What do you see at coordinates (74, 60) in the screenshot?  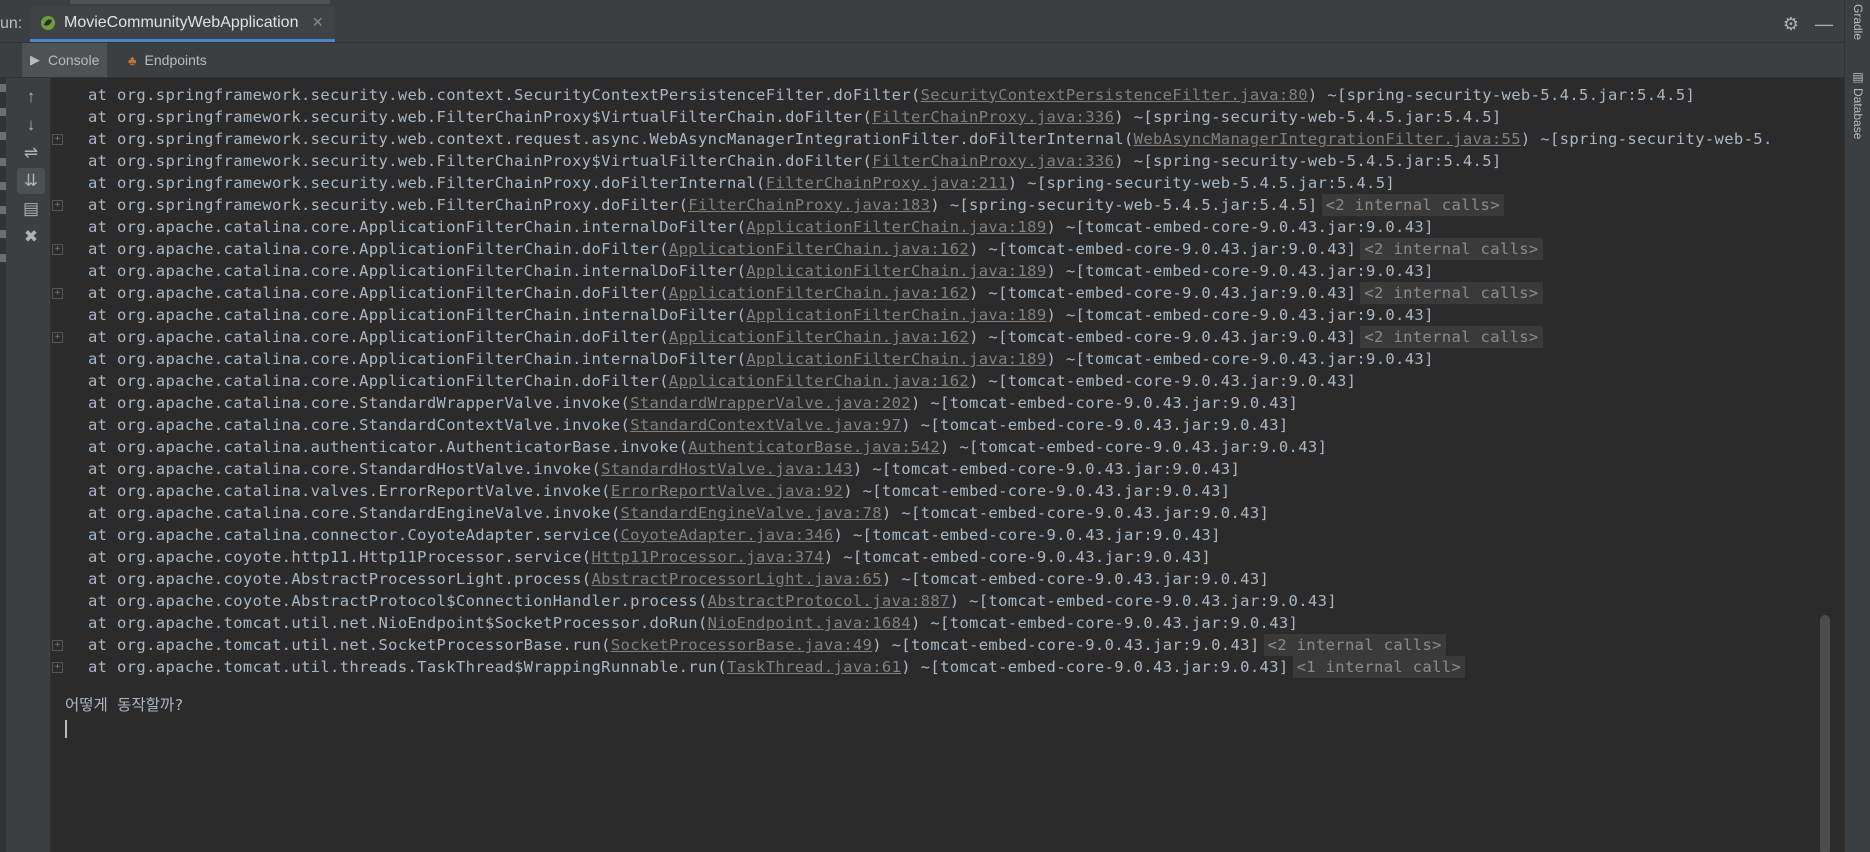 I see `tab-console-label: Console` at bounding box center [74, 60].